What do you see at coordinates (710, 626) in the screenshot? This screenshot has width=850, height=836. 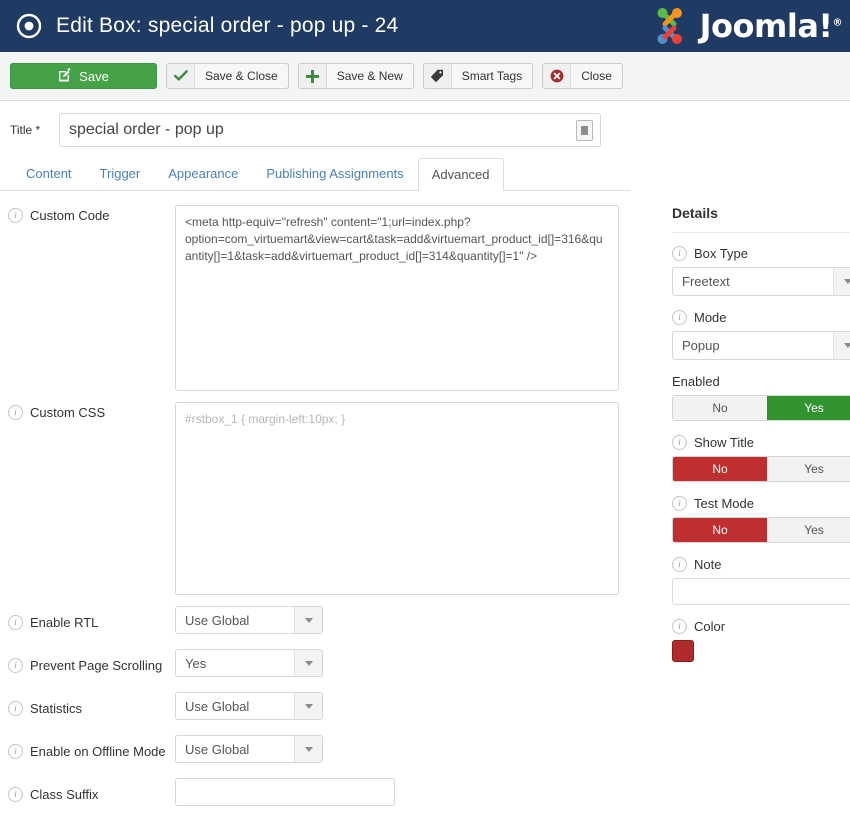 I see `color-label-text: Color` at bounding box center [710, 626].